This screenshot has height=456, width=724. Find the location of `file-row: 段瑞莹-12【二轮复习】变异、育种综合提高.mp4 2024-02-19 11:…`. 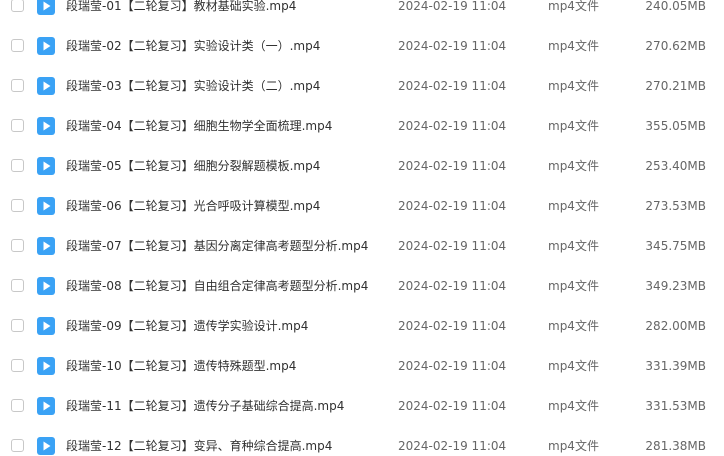

file-row: 段瑞莹-12【二轮复习】变异、育种综合提高.mp4 2024-02-19 11:… is located at coordinates (362, 441).